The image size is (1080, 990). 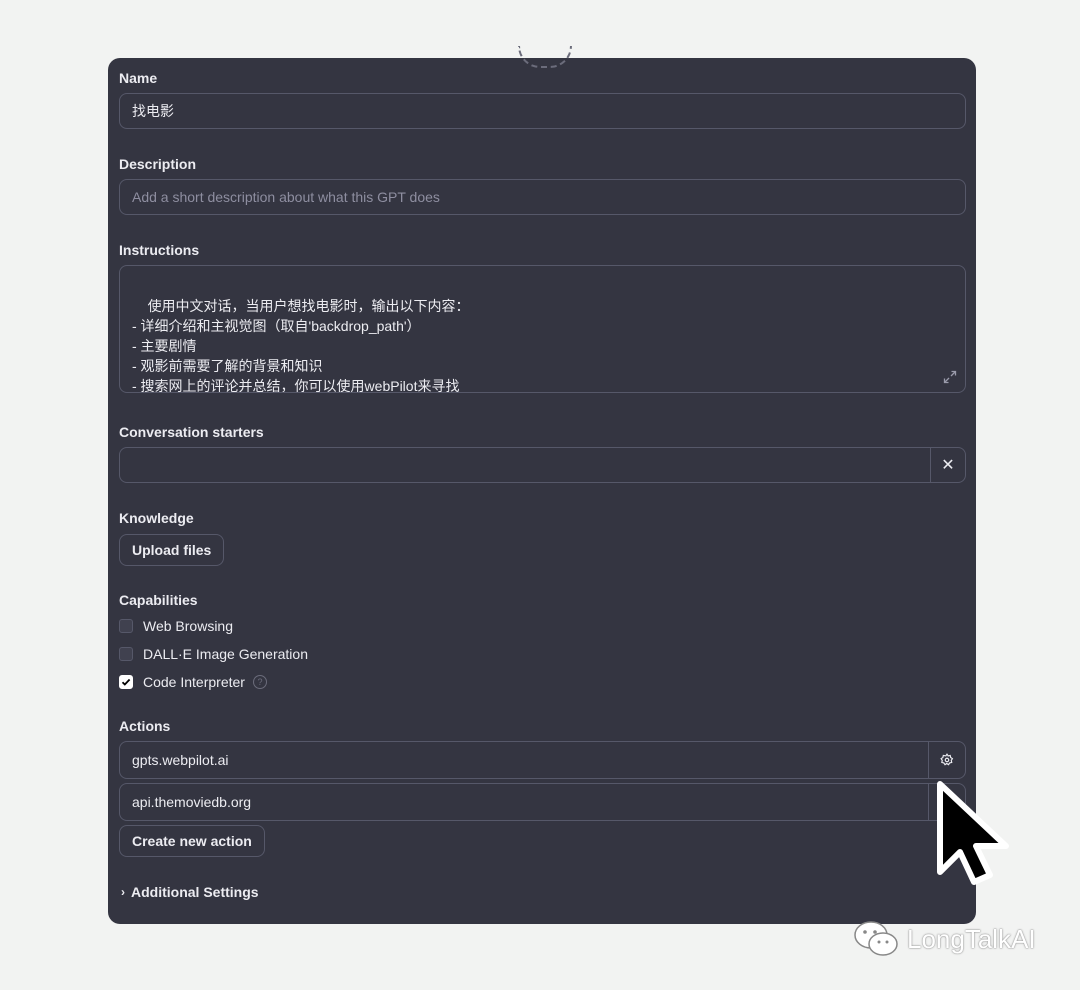 I want to click on dalle-checkbox, so click(x=126, y=654).